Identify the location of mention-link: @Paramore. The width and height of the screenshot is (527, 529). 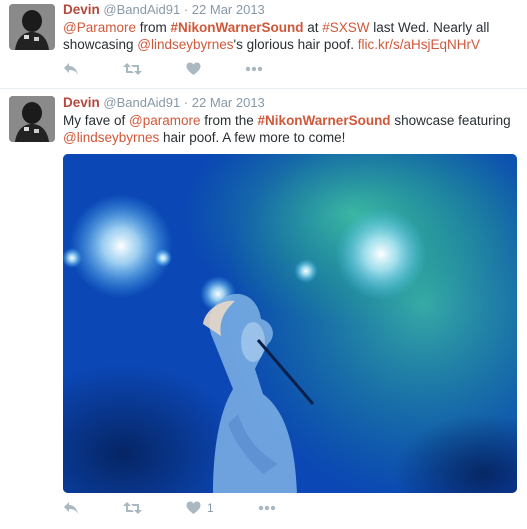
(99, 27).